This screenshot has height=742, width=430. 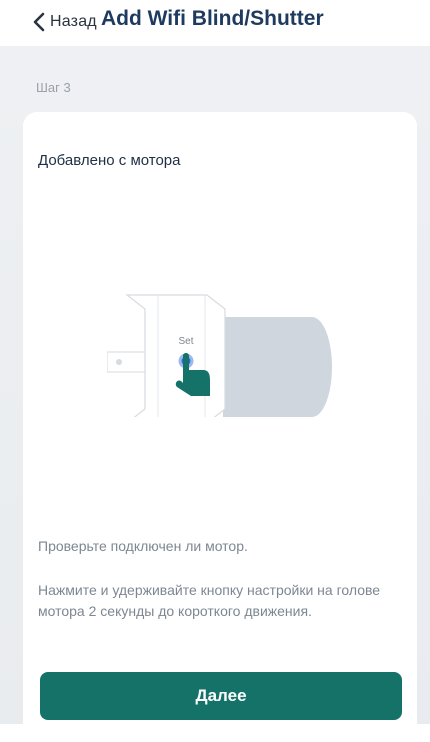 I want to click on page-title: Add Wifi Blind/Shutter, so click(x=212, y=18).